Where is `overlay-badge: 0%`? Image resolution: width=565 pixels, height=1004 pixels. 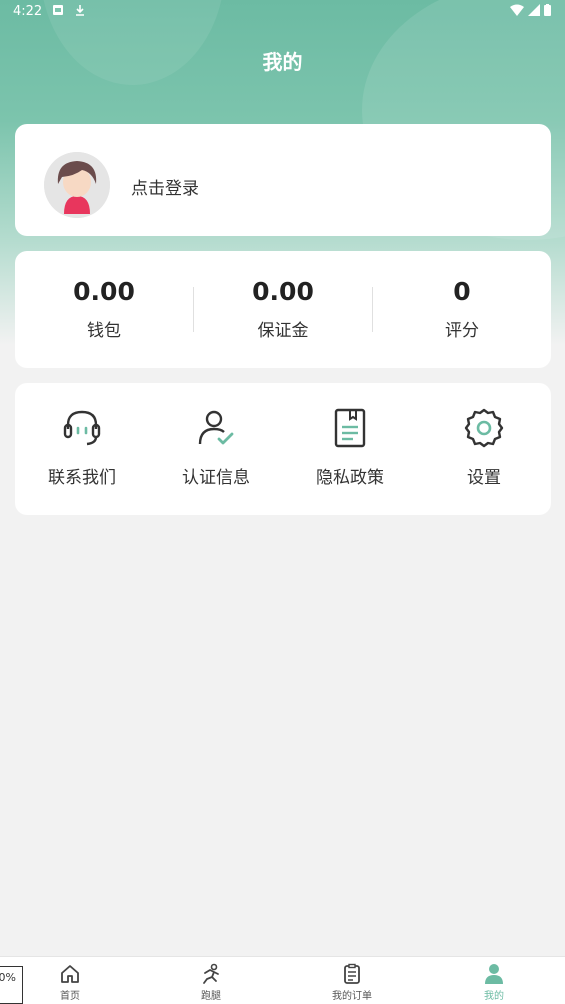 overlay-badge: 0% is located at coordinates (11, 985).